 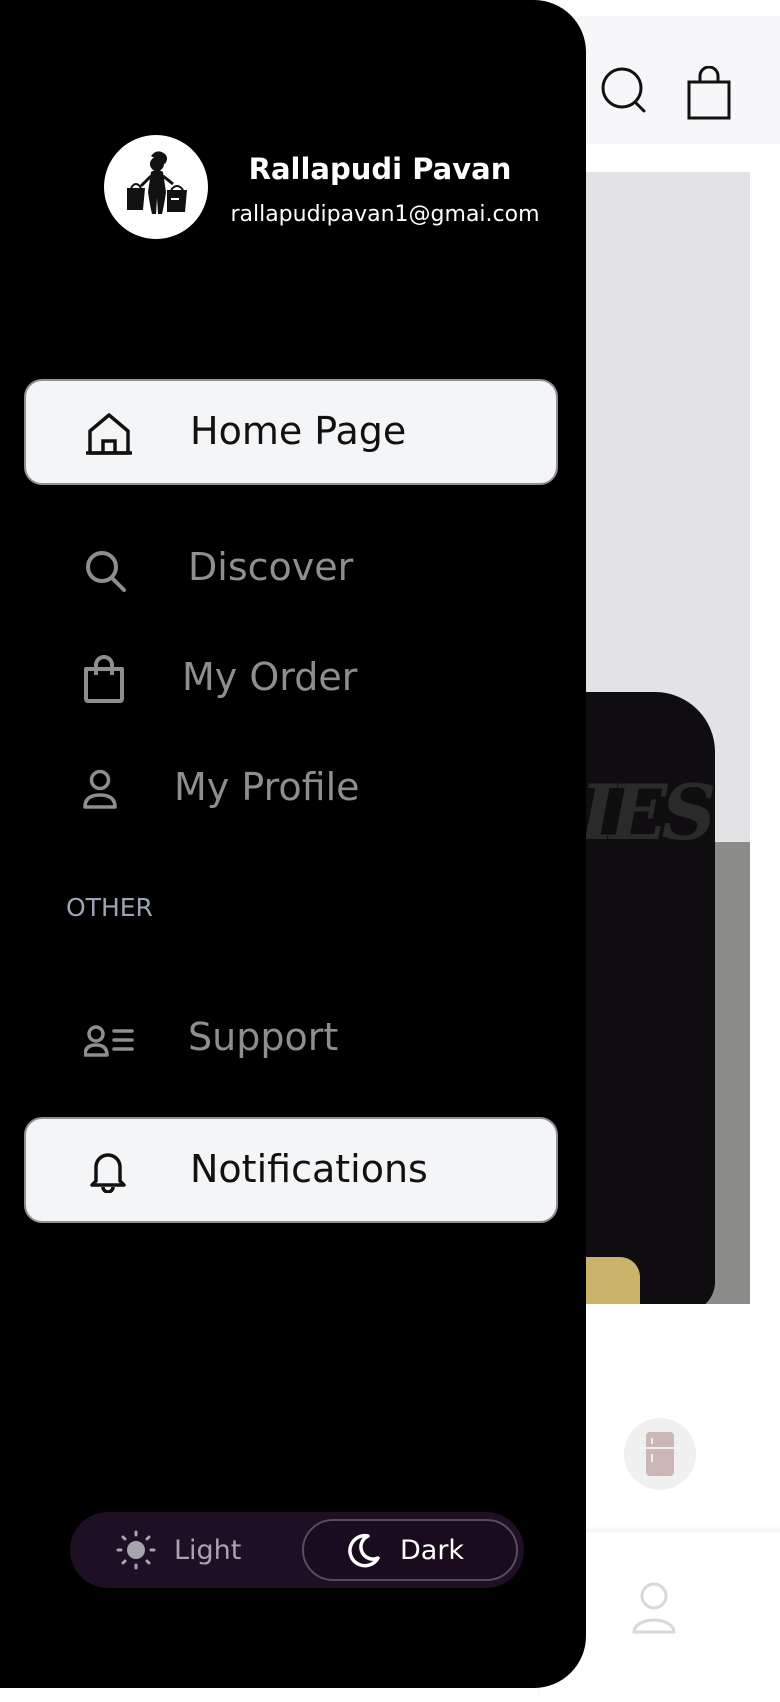 What do you see at coordinates (263, 1037) in the screenshot?
I see `menu-item-label: Support` at bounding box center [263, 1037].